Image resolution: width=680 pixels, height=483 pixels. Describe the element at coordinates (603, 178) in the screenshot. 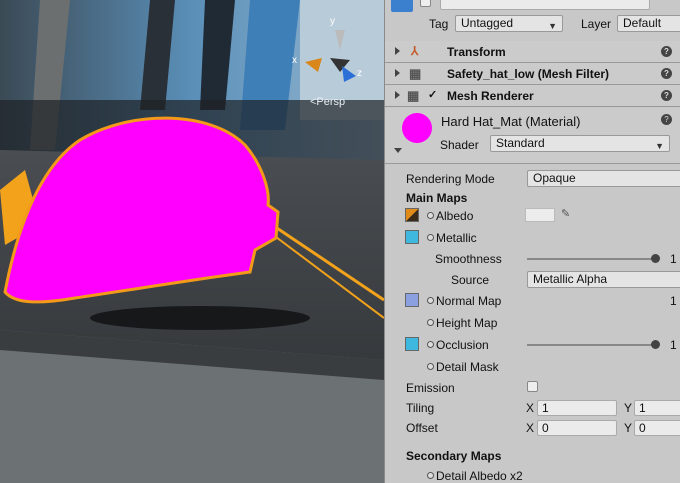

I see `rendering-mode-dropdown: Opaque` at that location.